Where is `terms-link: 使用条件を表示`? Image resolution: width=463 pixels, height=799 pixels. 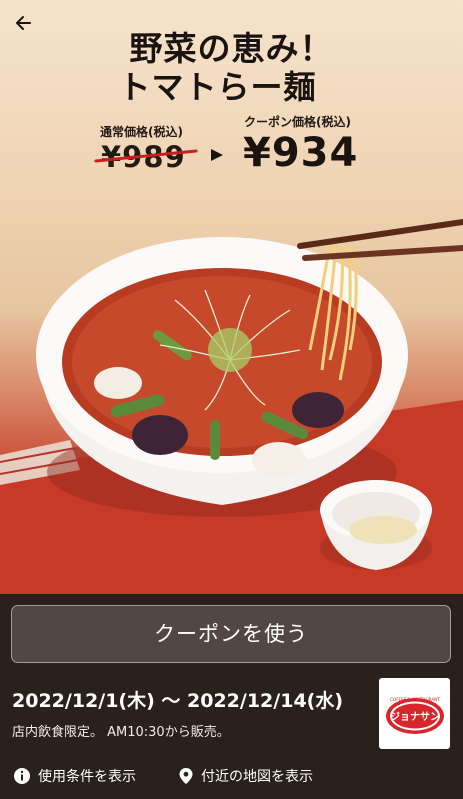 terms-link: 使用条件を表示 is located at coordinates (74, 776).